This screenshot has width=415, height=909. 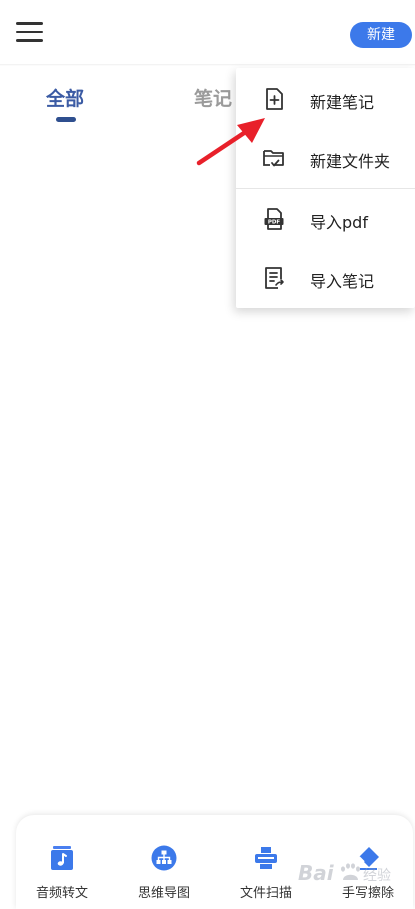 I want to click on tool-label: 音频转文, so click(x=61, y=893).